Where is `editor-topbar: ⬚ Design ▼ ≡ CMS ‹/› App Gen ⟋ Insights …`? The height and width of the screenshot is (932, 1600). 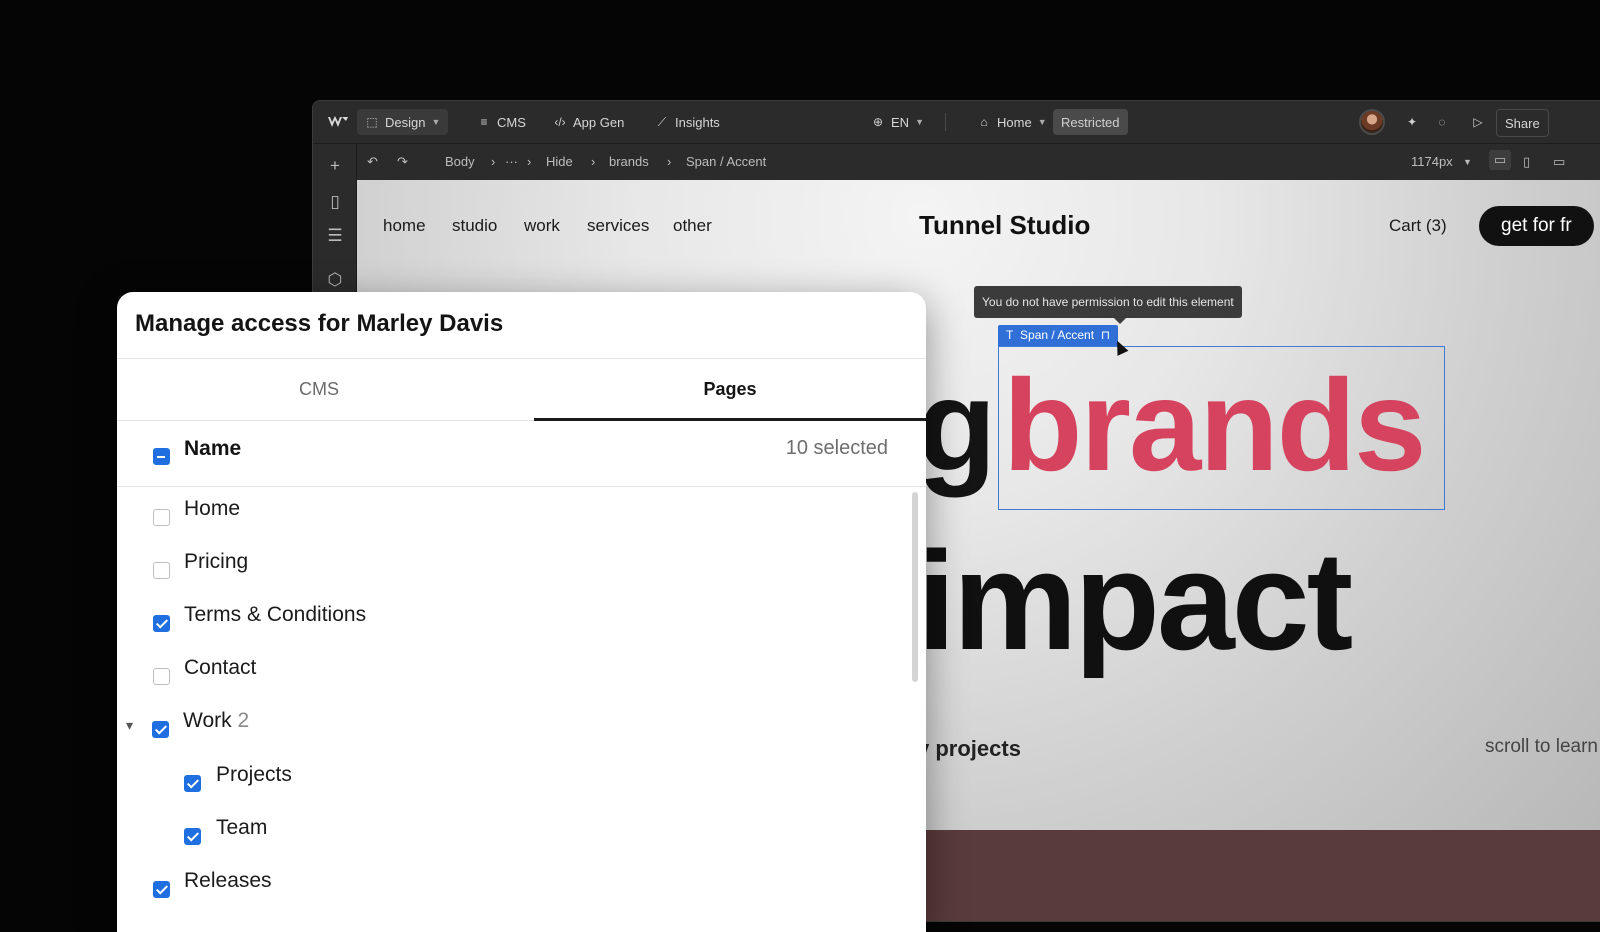 editor-topbar: ⬚ Design ▼ ≡ CMS ‹/› App Gen ⟋ Insights … is located at coordinates (956, 122).